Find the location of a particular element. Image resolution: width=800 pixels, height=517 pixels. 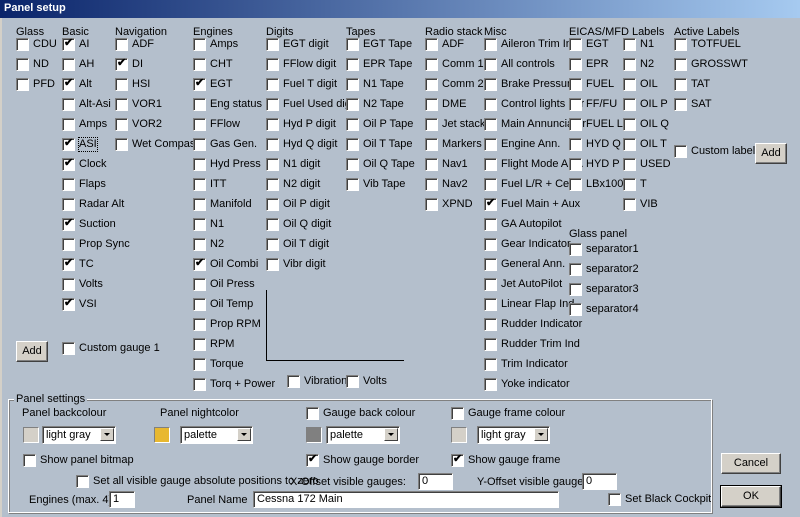

ok-button: OK is located at coordinates (751, 496).